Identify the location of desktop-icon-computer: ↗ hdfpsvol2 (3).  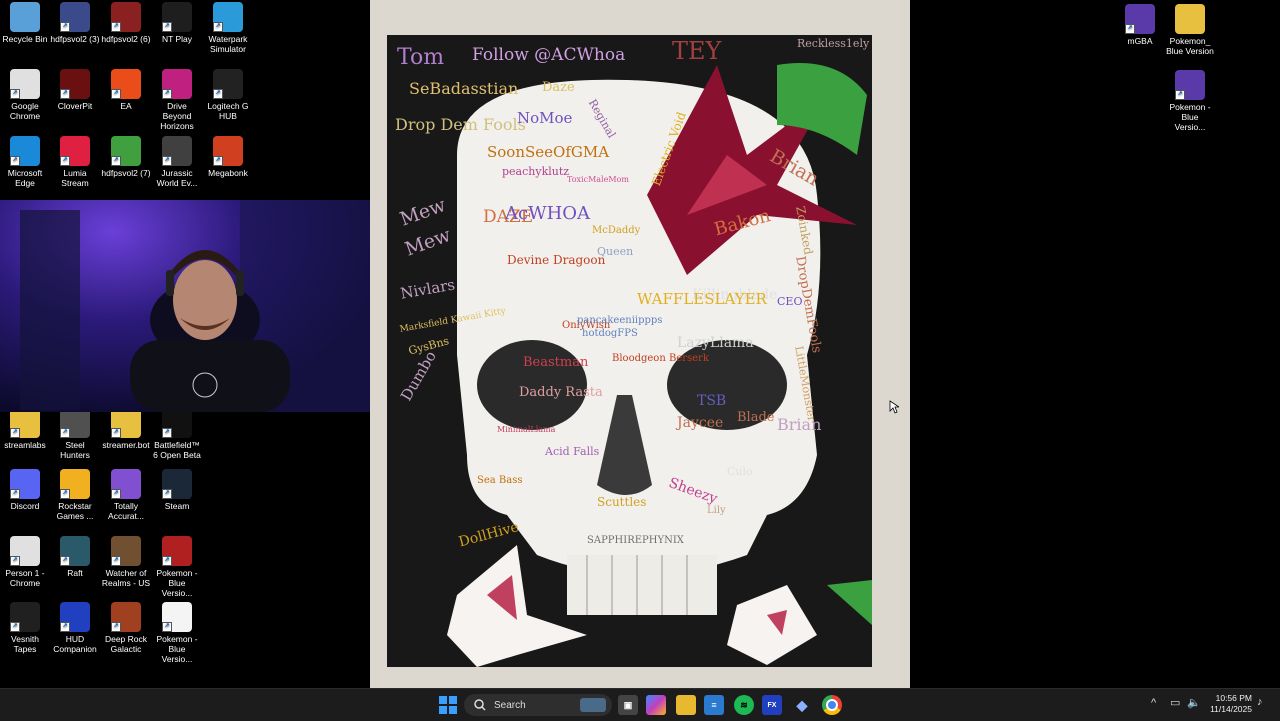
(75, 23).